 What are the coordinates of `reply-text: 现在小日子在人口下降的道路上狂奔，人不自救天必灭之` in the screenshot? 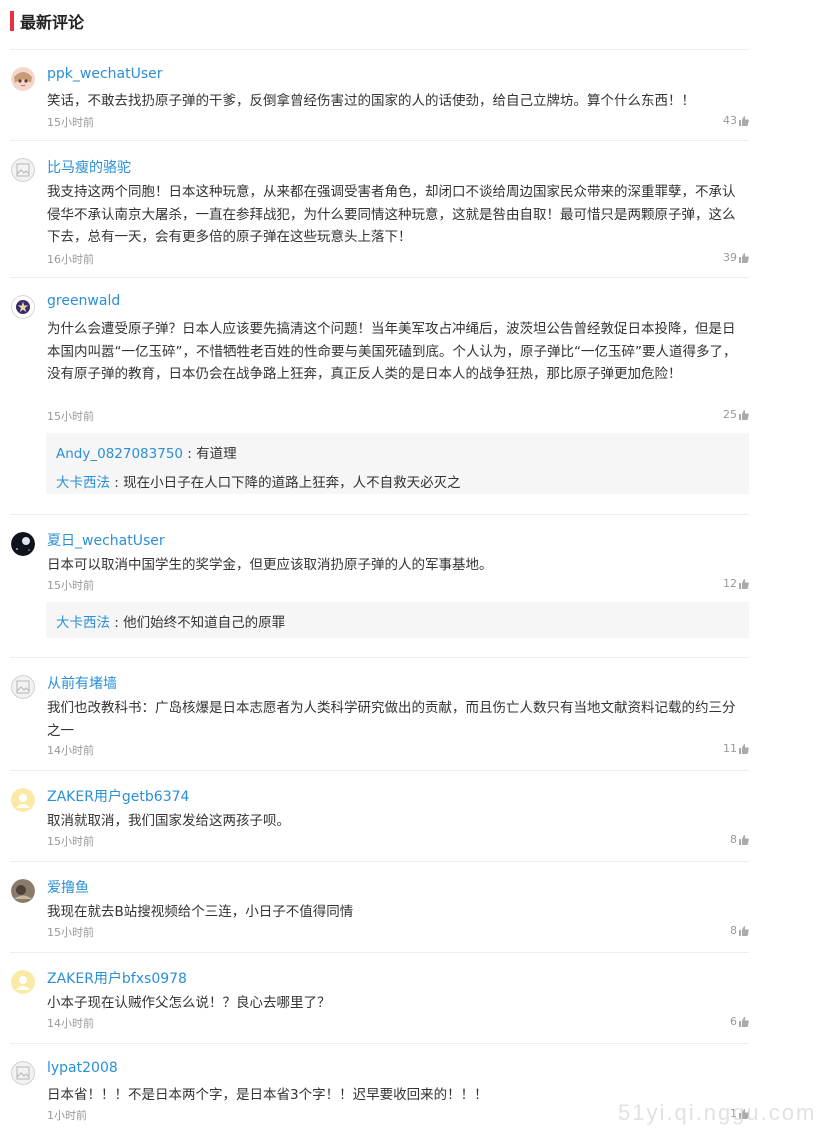 It's located at (292, 483).